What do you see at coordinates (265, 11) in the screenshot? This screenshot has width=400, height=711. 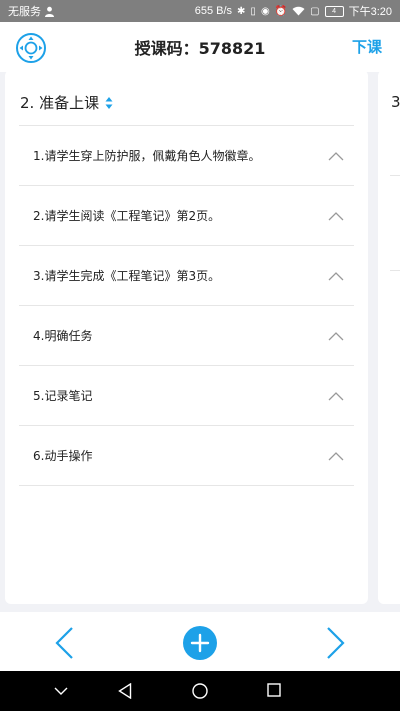 I see `eye-icon: ◉` at bounding box center [265, 11].